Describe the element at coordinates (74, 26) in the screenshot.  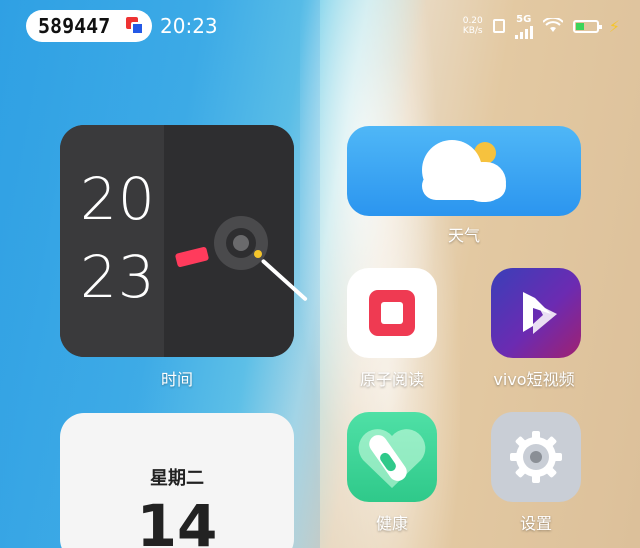
I see `badge-number: 589447` at that location.